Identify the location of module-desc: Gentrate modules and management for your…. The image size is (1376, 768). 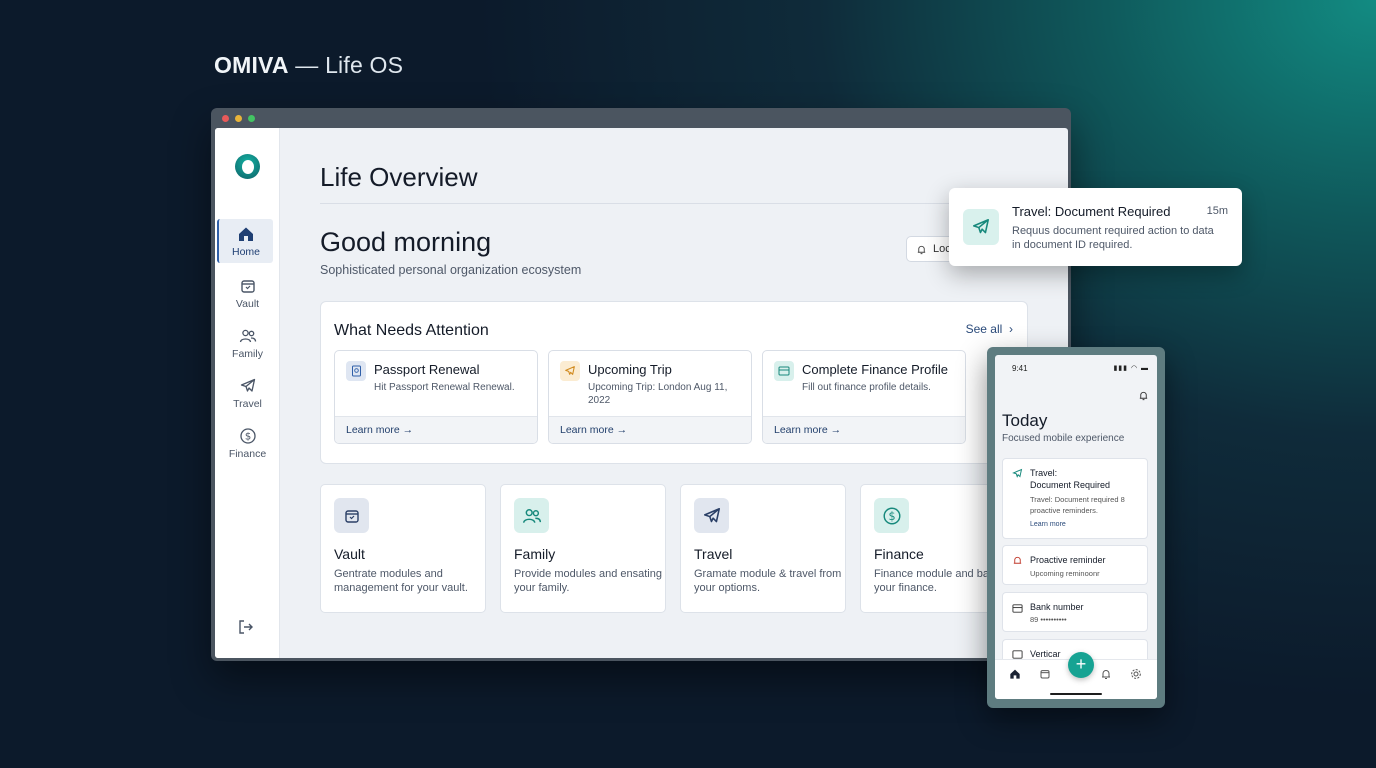
(401, 581).